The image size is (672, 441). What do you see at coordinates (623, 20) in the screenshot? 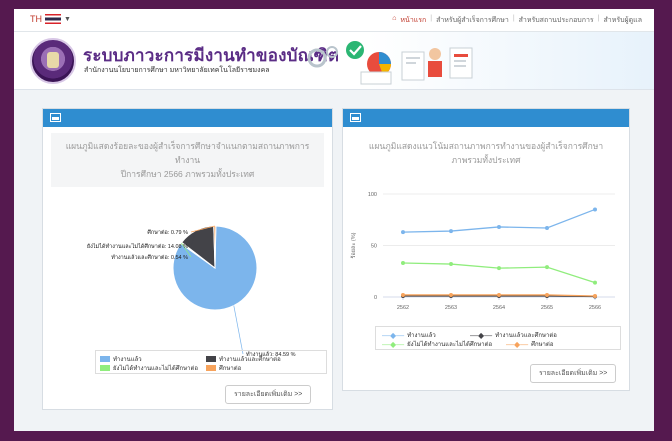
I see `nav-link-admin: สำหรับผู้ดูแล` at bounding box center [623, 20].